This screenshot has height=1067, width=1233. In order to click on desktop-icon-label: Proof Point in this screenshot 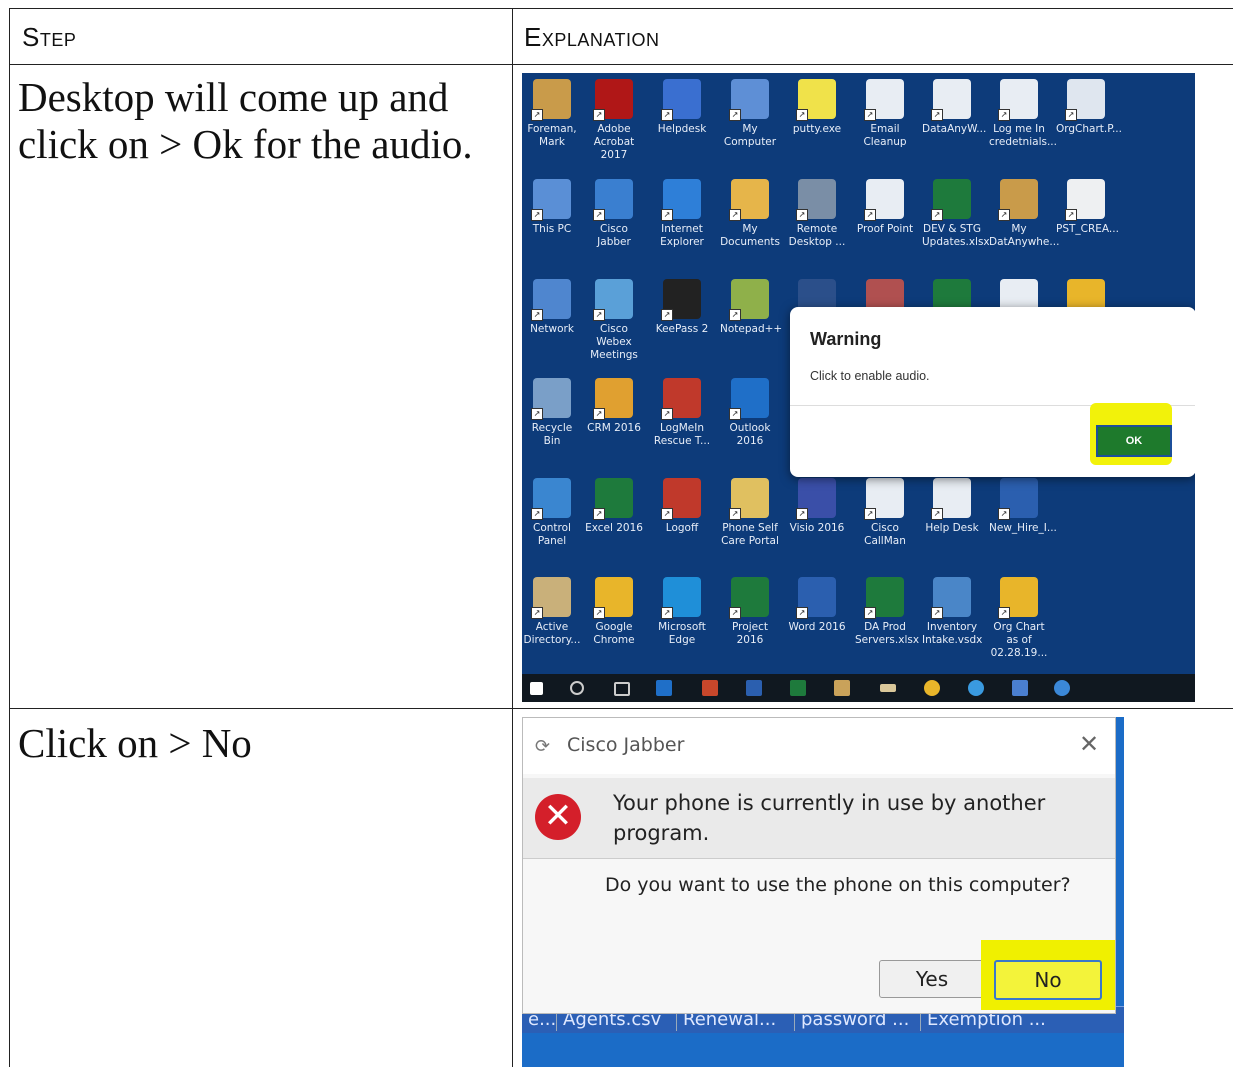, I will do `click(885, 229)`.